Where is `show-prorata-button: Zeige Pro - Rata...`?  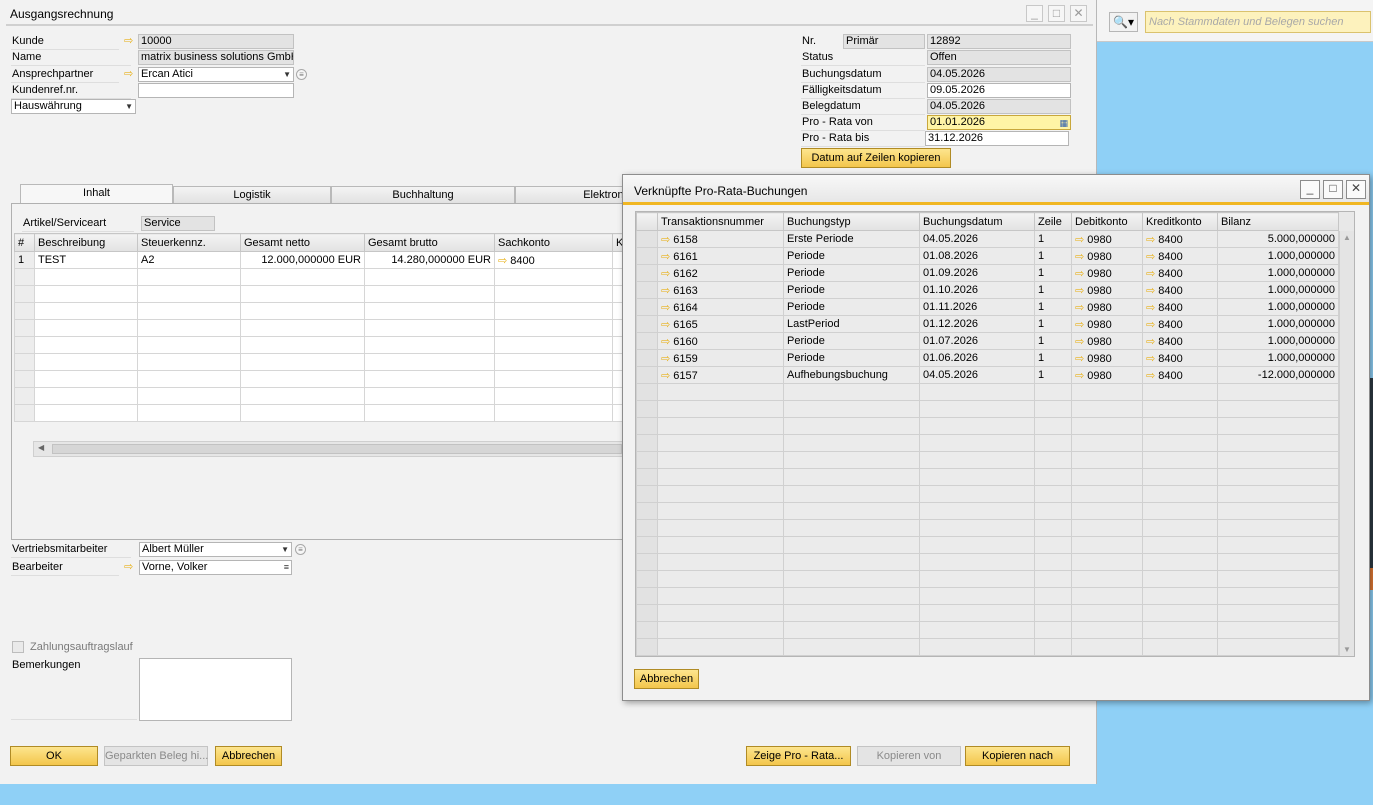 show-prorata-button: Zeige Pro - Rata... is located at coordinates (798, 756).